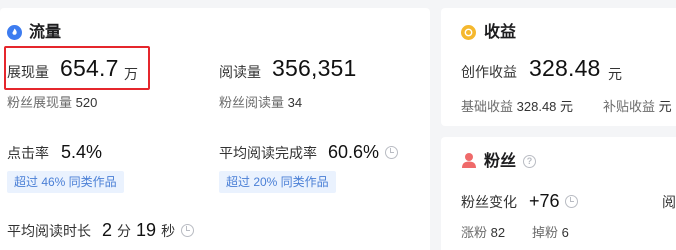  I want to click on fan-views-stat: 粉丝展现量 520, so click(52, 102).